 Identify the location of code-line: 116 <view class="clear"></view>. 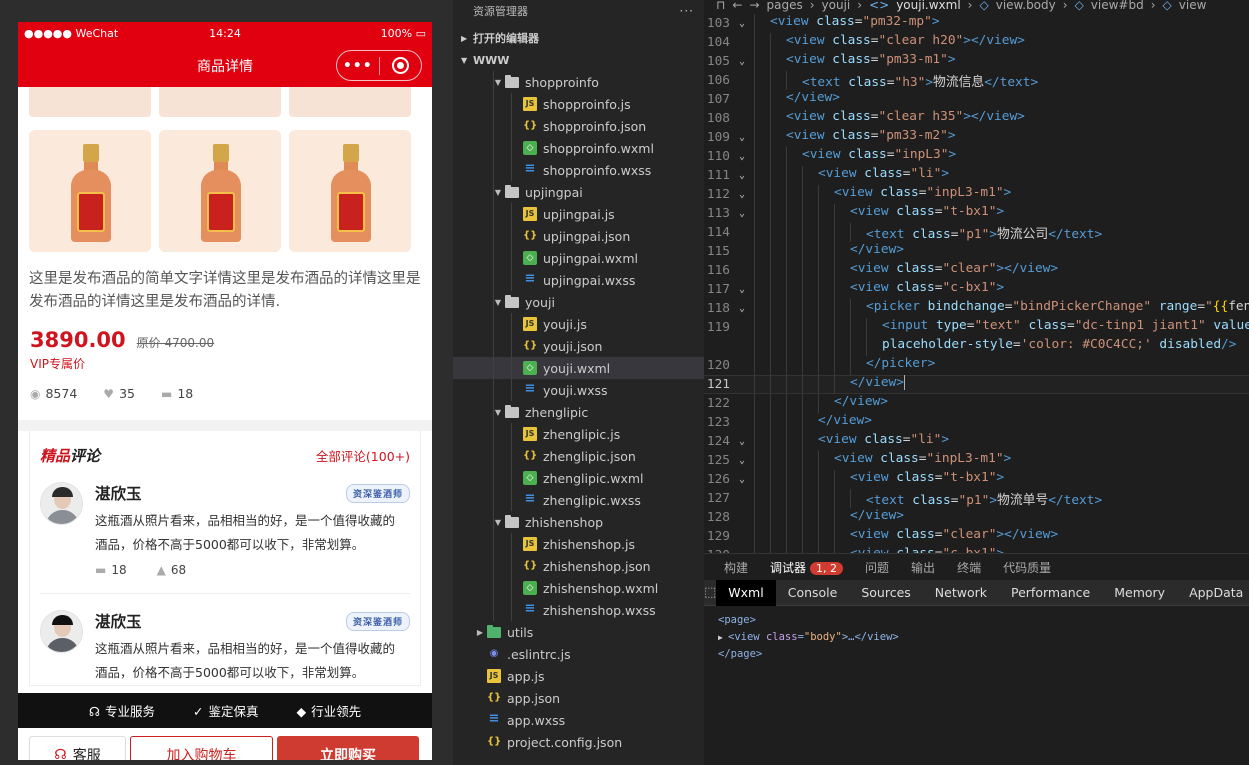
(976, 270).